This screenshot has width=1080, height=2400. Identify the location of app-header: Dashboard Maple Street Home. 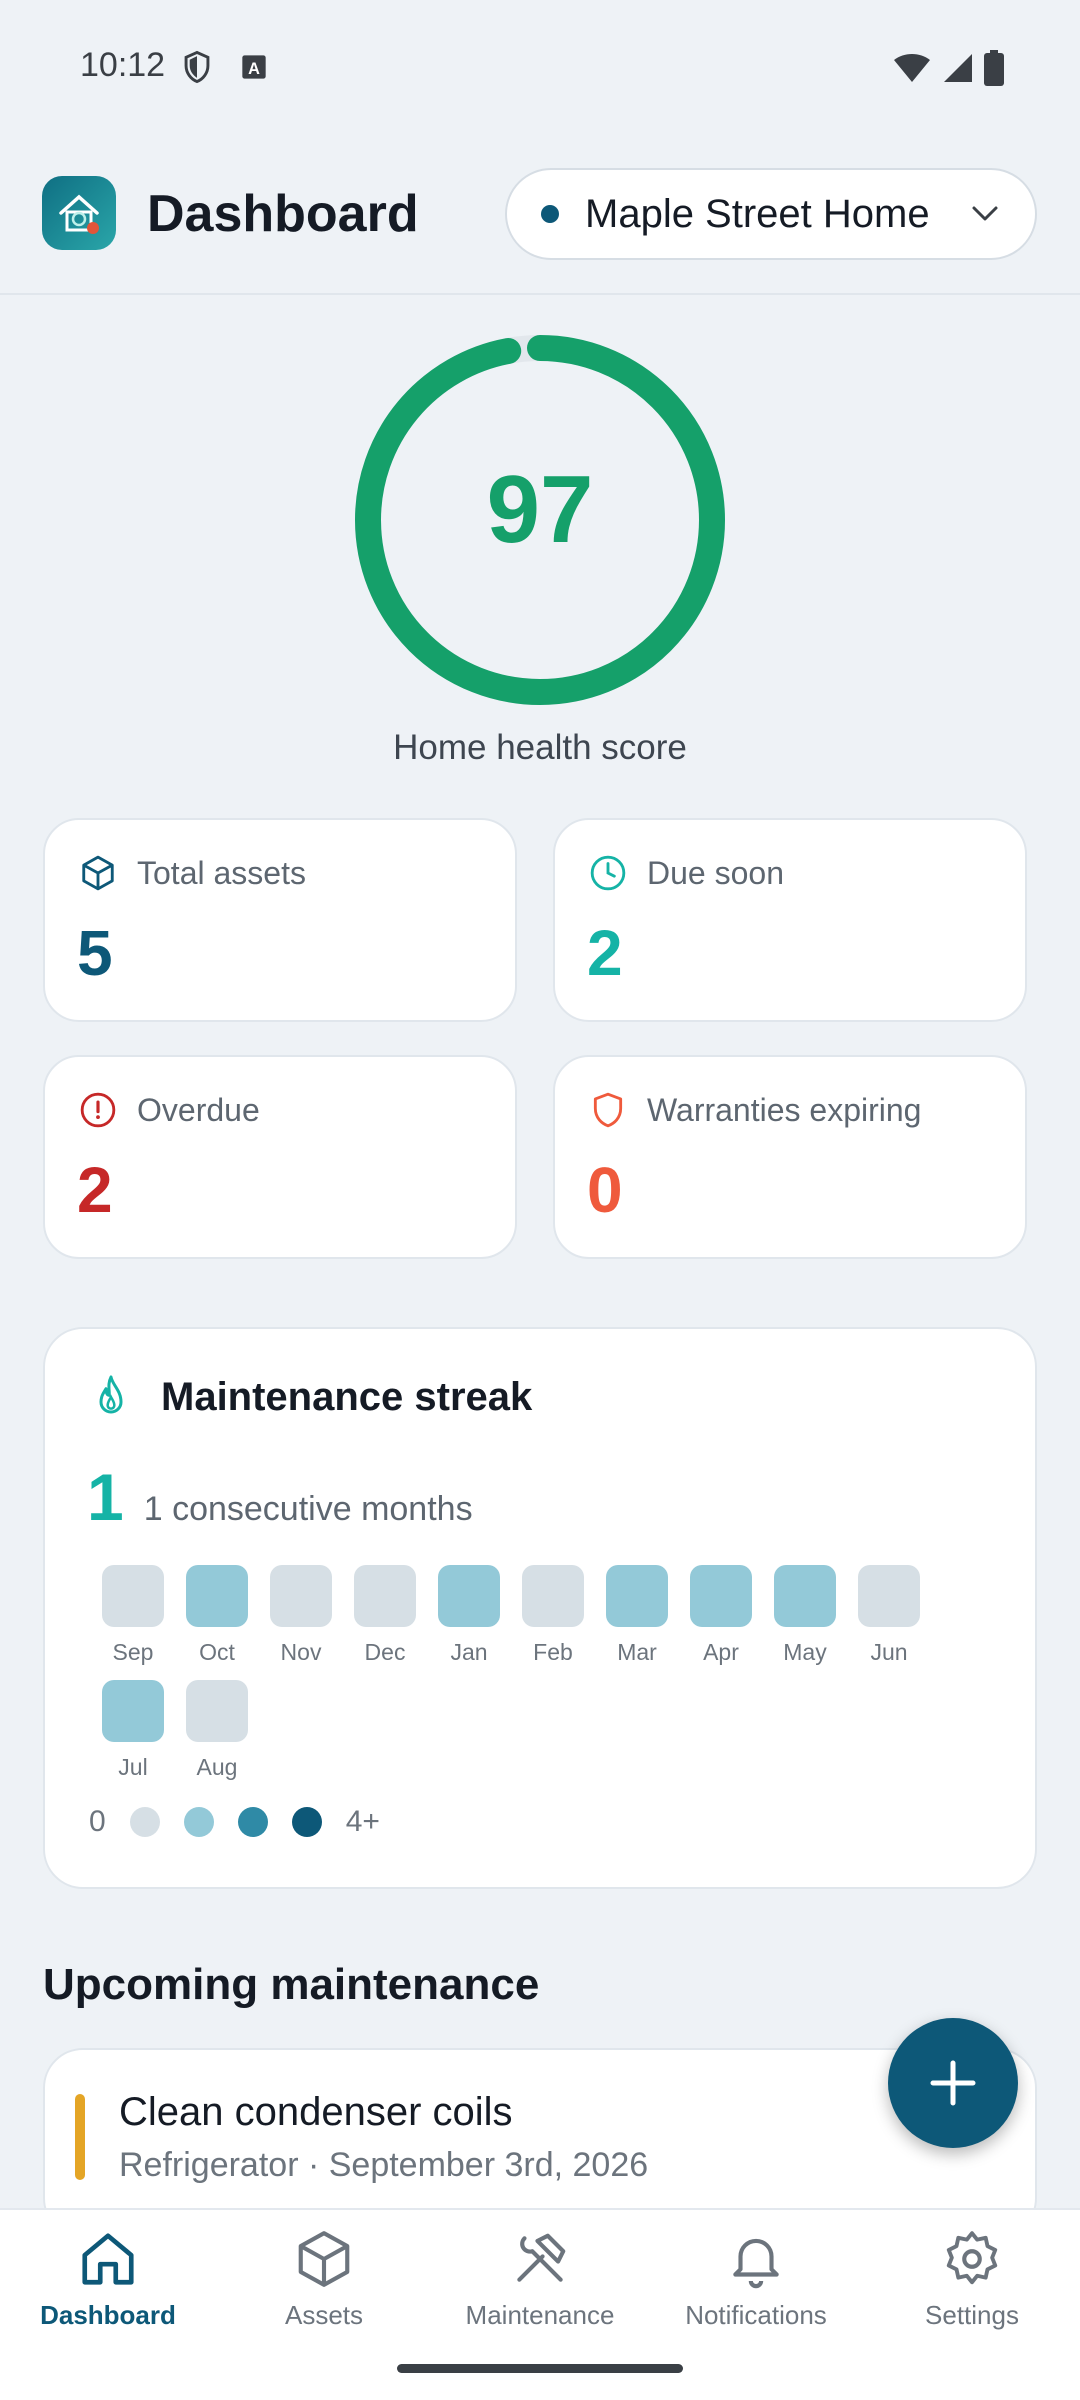
(540, 222).